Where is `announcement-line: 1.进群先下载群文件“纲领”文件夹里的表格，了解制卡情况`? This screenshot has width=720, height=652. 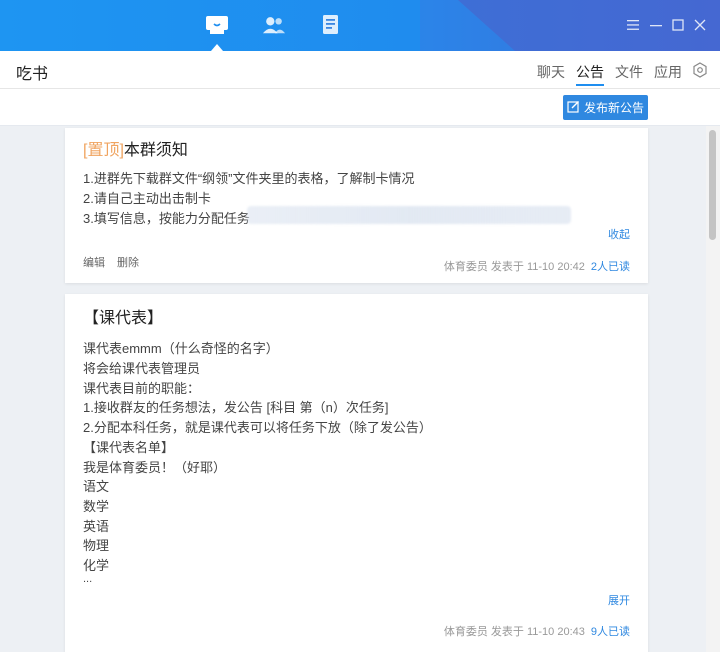 announcement-line: 1.进群先下载群文件“纲领”文件夹里的表格，了解制卡情况 is located at coordinates (249, 178).